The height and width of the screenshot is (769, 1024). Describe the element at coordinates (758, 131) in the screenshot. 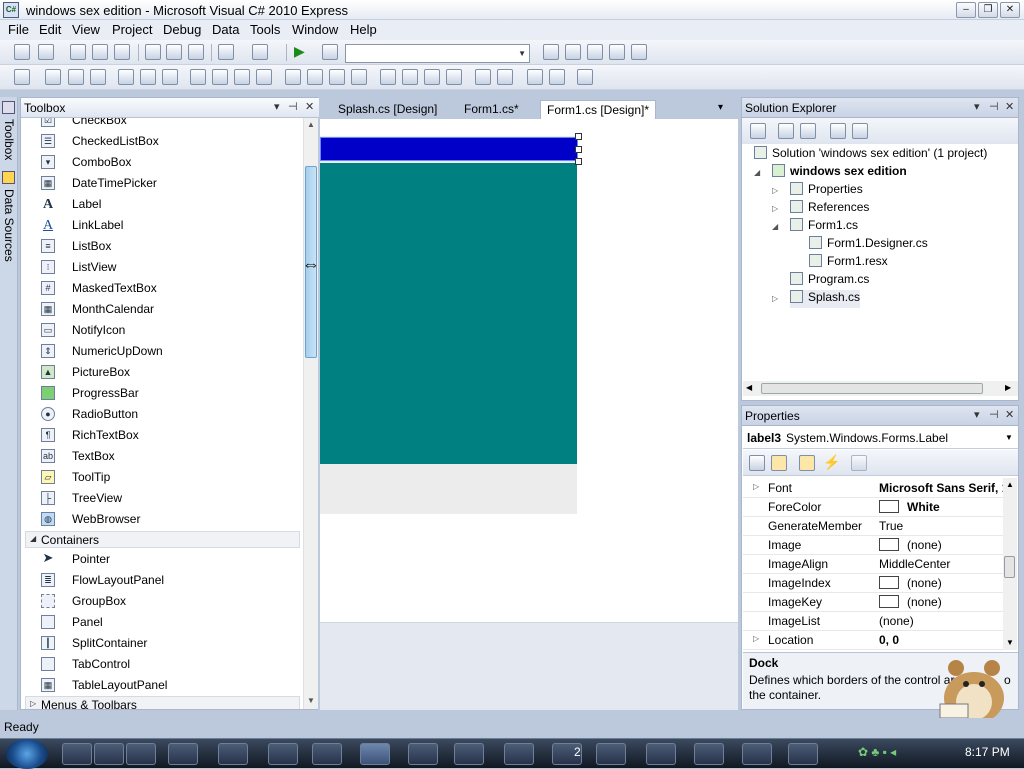

I see `properties-icon` at that location.